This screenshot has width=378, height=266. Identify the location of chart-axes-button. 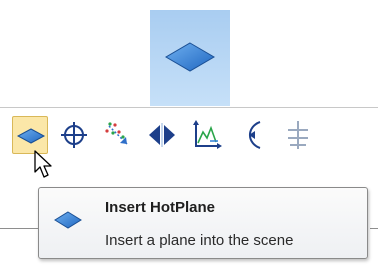
(206, 135).